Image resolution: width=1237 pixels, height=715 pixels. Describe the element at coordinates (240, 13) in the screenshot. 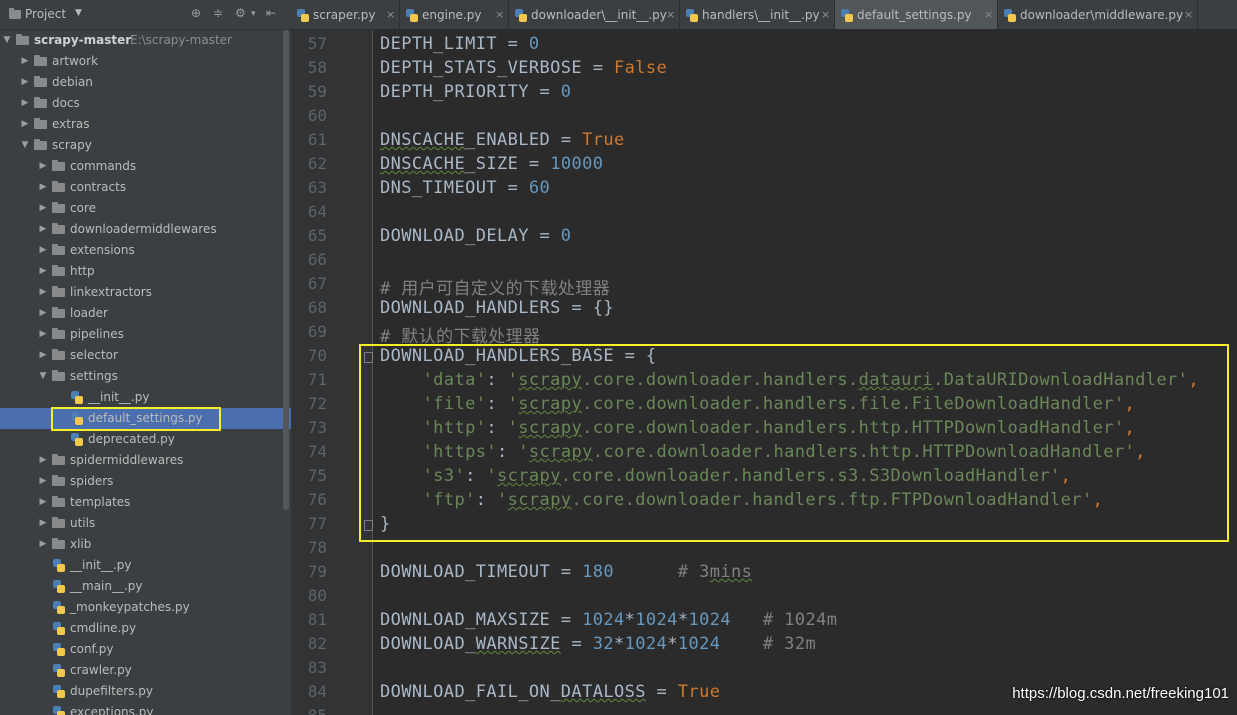

I see `gear-icon: ⚙` at that location.